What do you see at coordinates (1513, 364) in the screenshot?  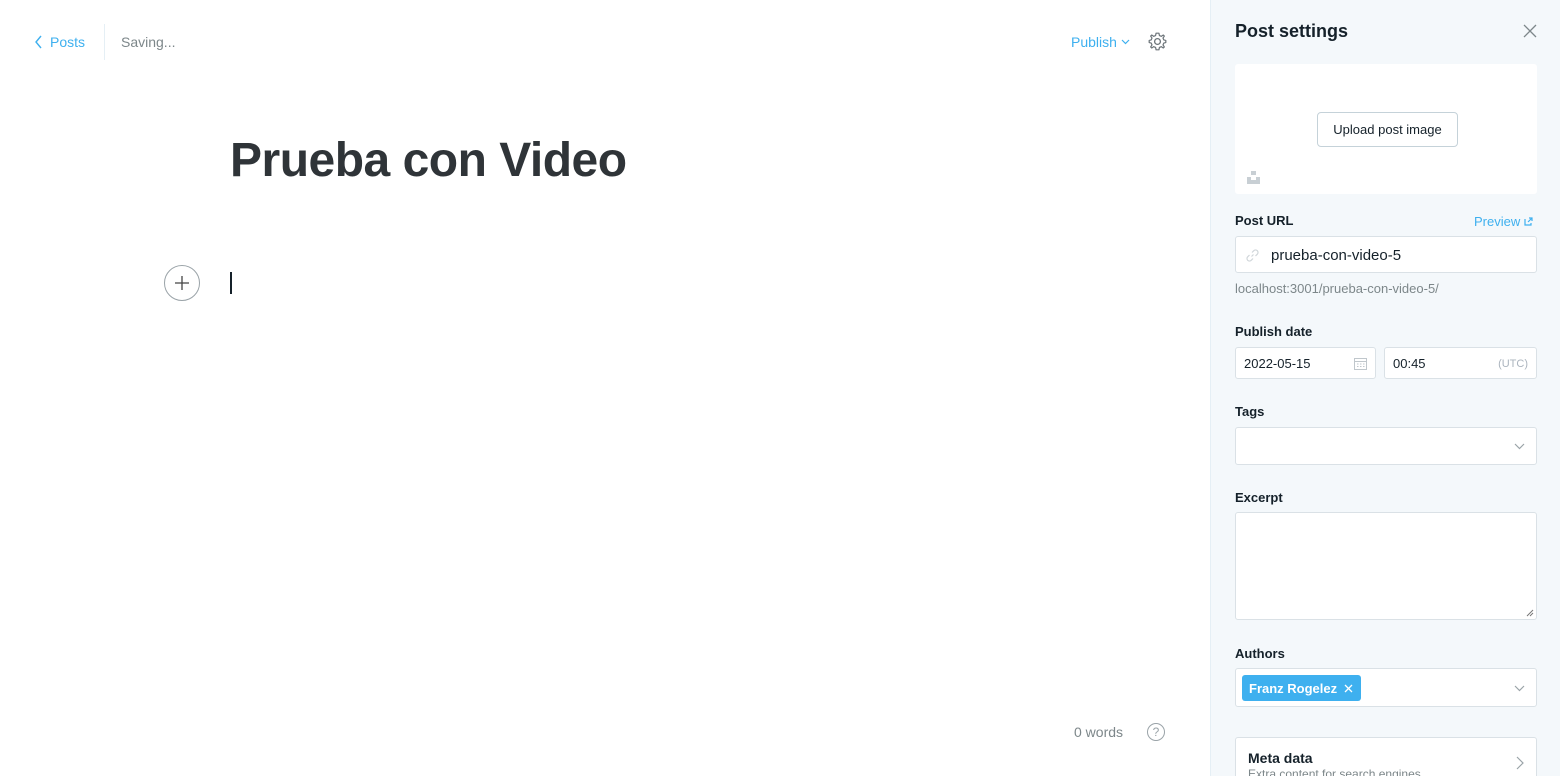 I see `timezone-label: (UTC)` at bounding box center [1513, 364].